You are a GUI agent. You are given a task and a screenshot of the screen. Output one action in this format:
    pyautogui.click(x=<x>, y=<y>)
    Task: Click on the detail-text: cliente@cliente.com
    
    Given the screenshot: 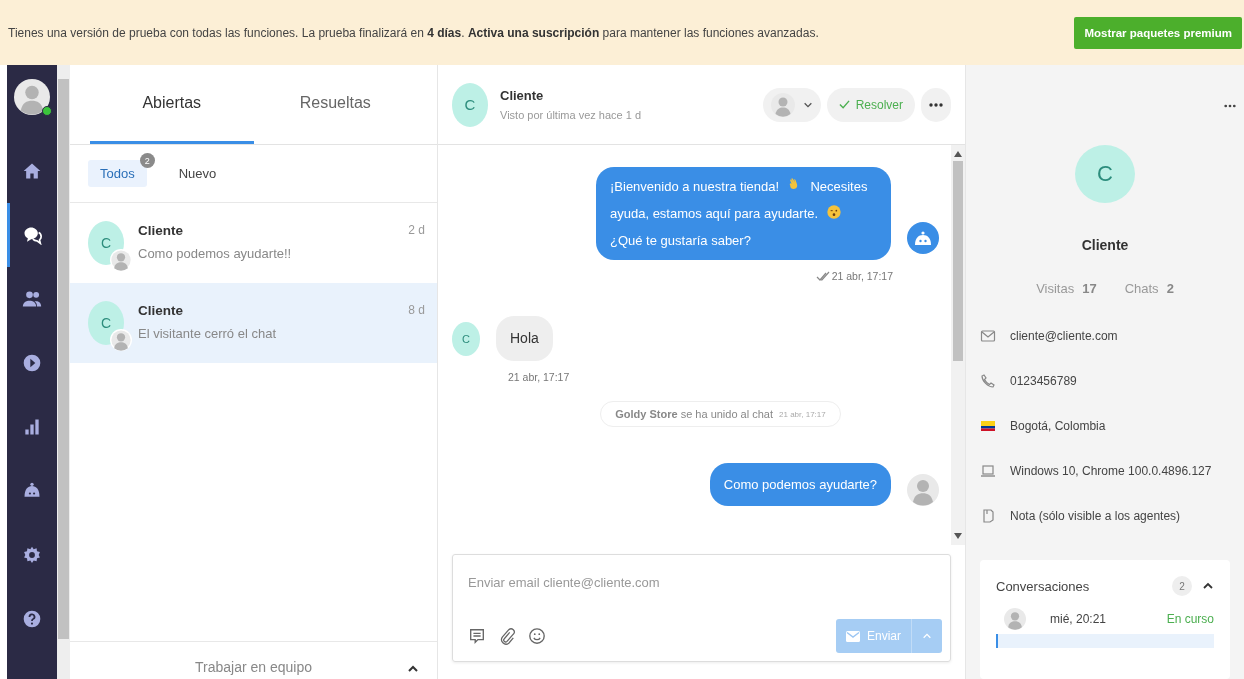 What is the action you would take?
    pyautogui.click(x=1064, y=335)
    